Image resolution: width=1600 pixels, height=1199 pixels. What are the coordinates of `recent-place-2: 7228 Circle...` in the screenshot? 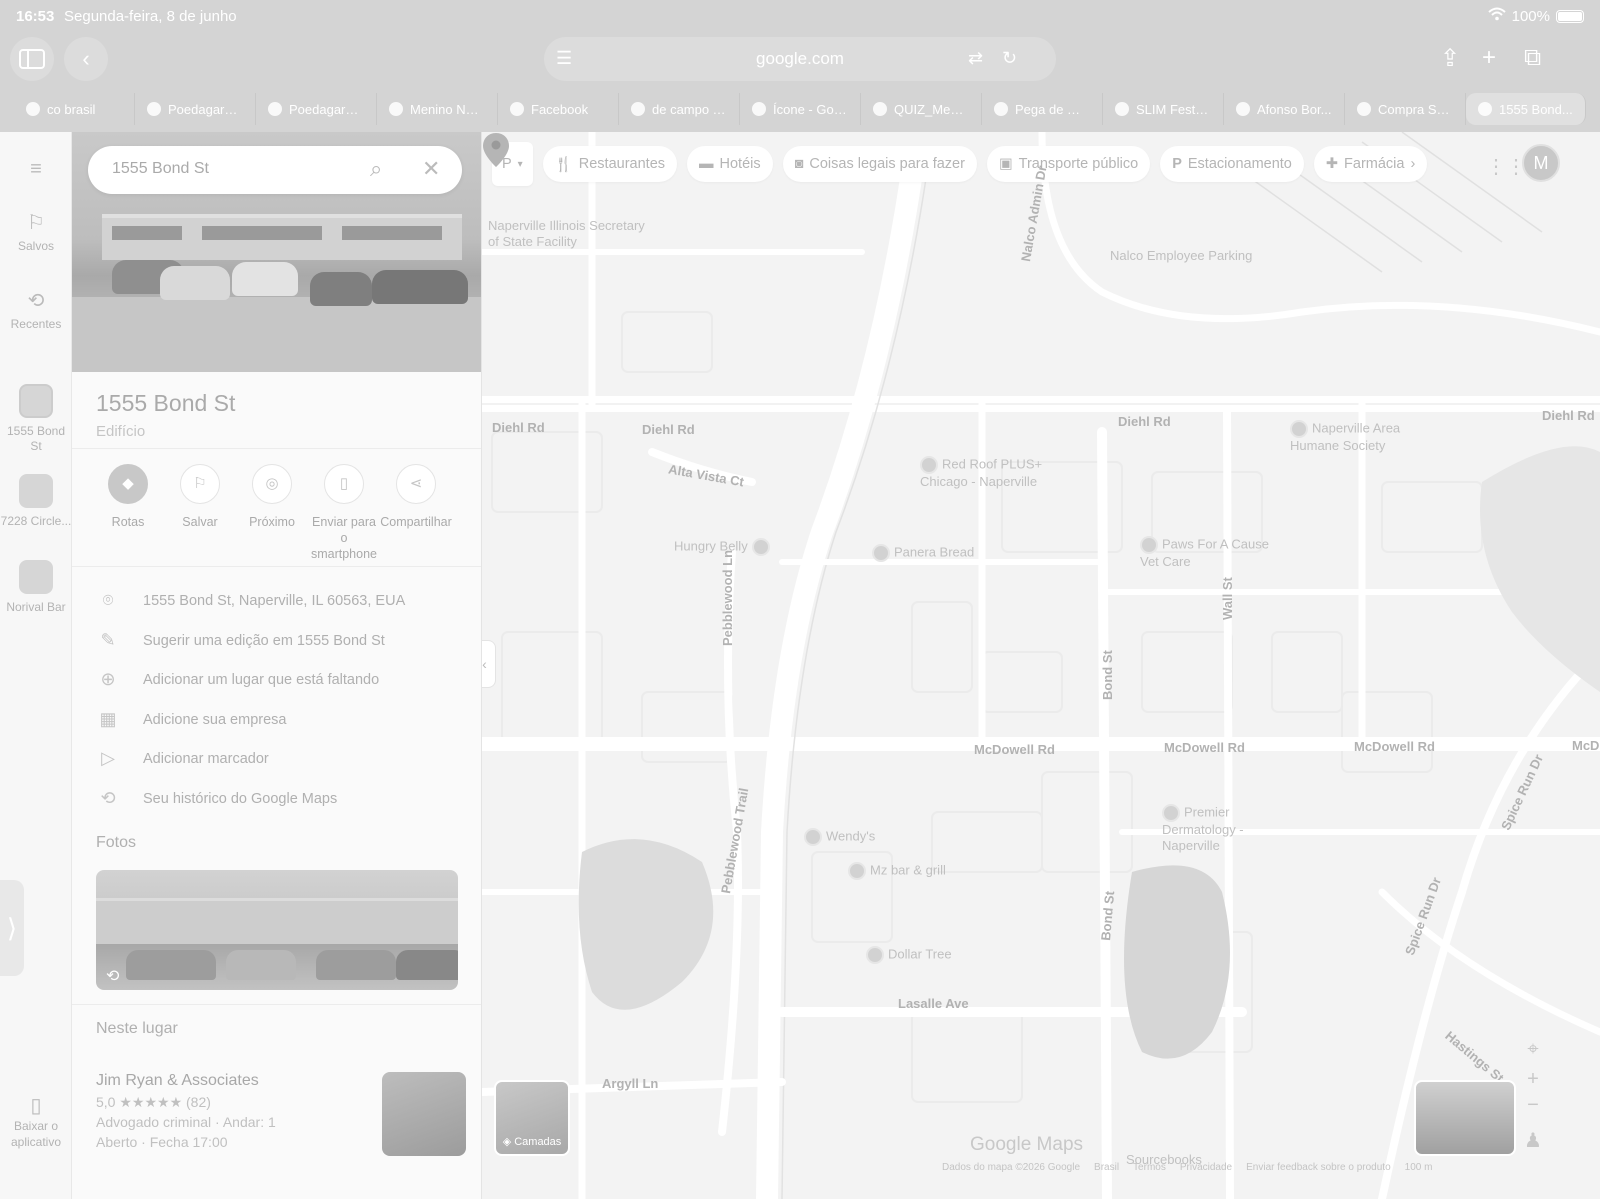 It's located at (36, 501).